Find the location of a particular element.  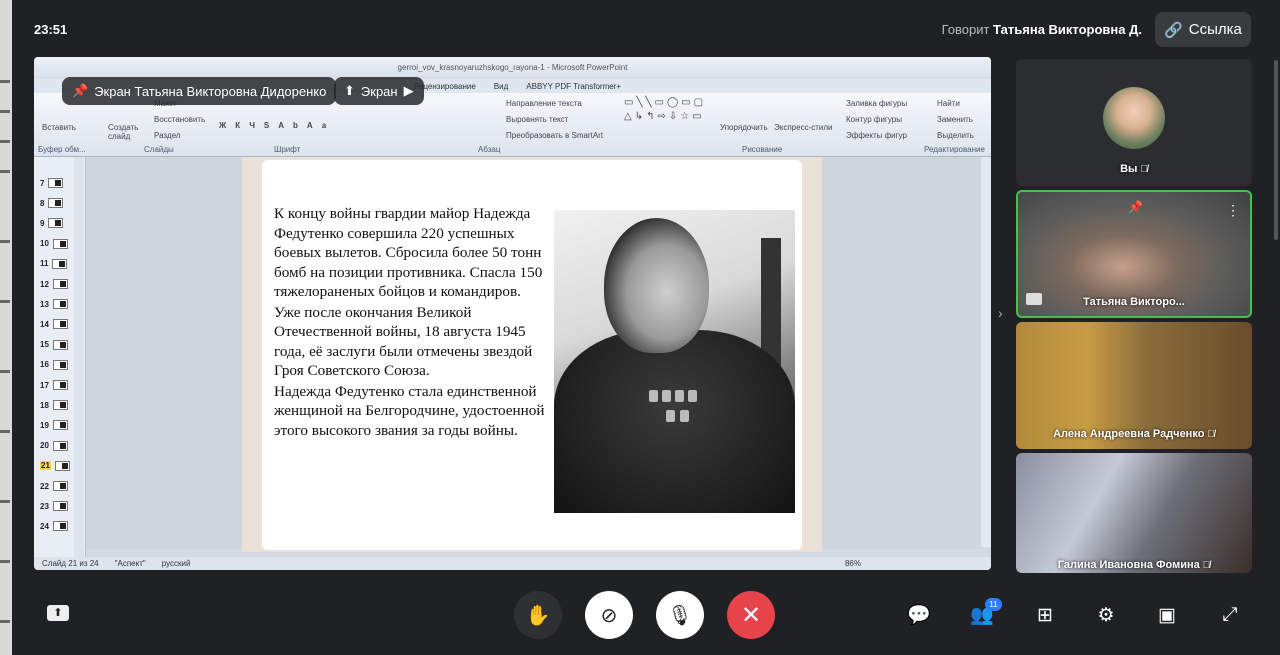

slide-photo is located at coordinates (674, 361).